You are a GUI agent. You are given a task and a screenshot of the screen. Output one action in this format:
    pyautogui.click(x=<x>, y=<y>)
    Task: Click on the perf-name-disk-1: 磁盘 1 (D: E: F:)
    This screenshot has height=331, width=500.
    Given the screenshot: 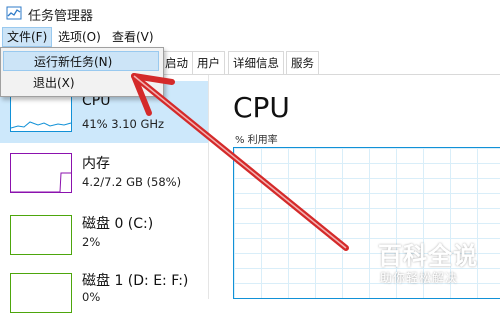 What is the action you would take?
    pyautogui.click(x=135, y=281)
    